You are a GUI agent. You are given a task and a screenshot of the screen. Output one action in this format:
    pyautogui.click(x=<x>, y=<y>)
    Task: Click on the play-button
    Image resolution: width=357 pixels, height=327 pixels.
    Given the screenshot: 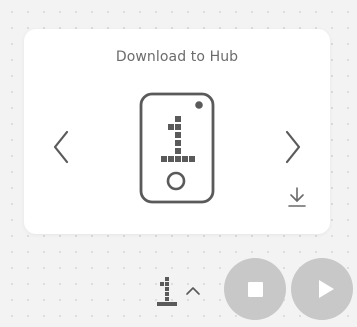 What is the action you would take?
    pyautogui.click(x=322, y=289)
    